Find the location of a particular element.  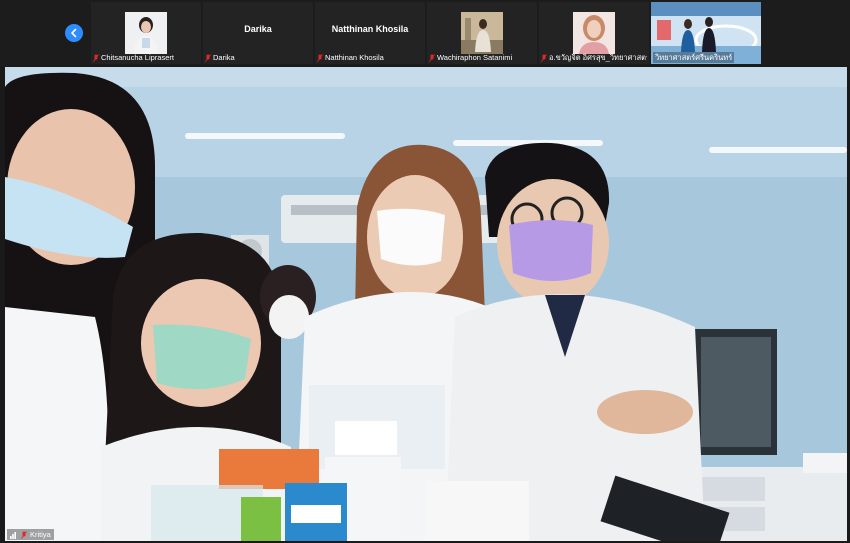

participant-name-tag: Darika is located at coordinates (220, 57).